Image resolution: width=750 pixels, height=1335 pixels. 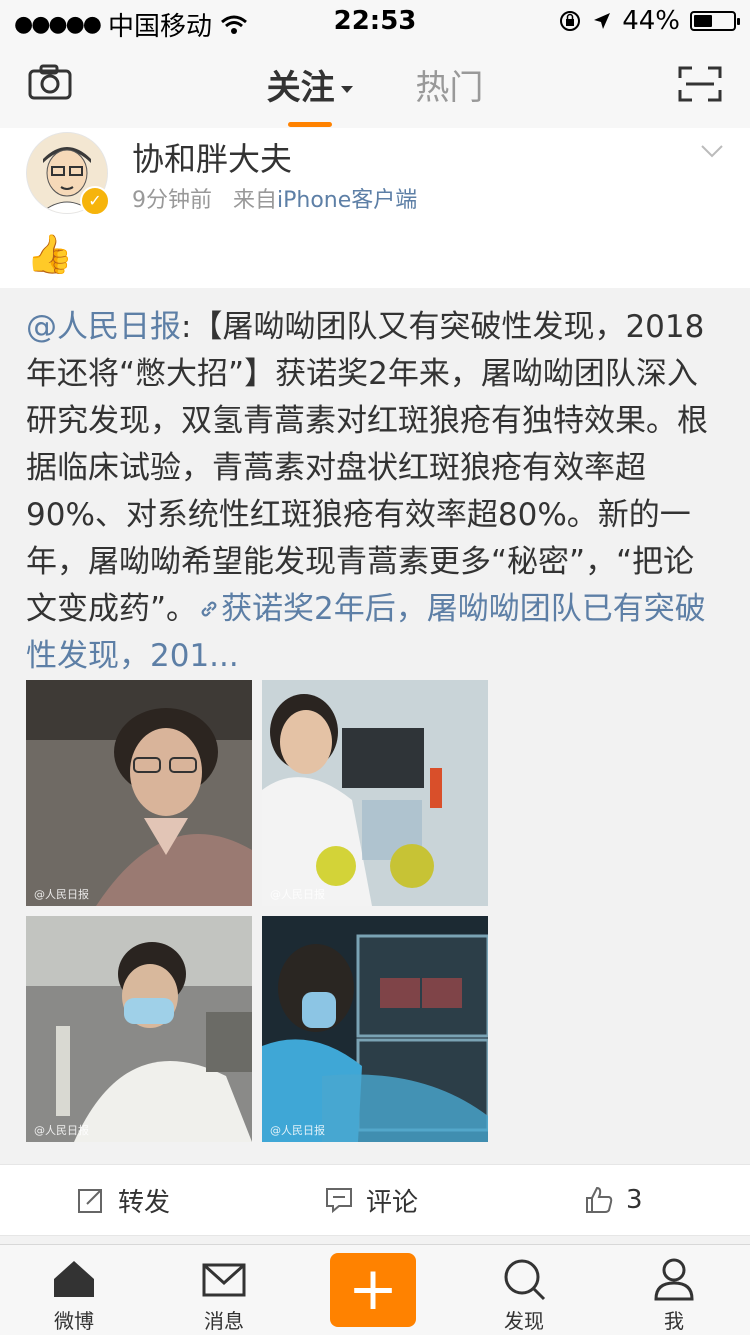 I want to click on bottom-tab-bar: 微博 消息 + 发现 我, so click(x=375, y=1289).